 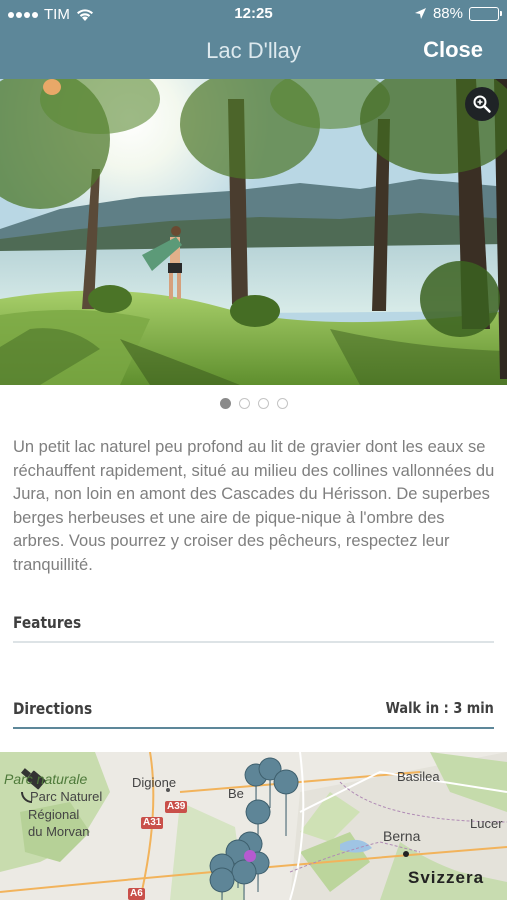 What do you see at coordinates (447, 13) in the screenshot?
I see `battery-percent: 88%` at bounding box center [447, 13].